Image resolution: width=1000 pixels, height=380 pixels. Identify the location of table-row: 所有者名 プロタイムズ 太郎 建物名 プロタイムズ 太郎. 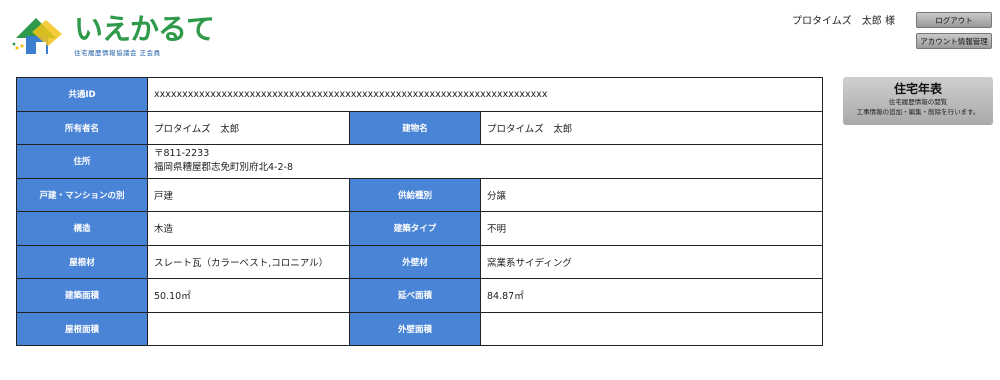
(419, 127).